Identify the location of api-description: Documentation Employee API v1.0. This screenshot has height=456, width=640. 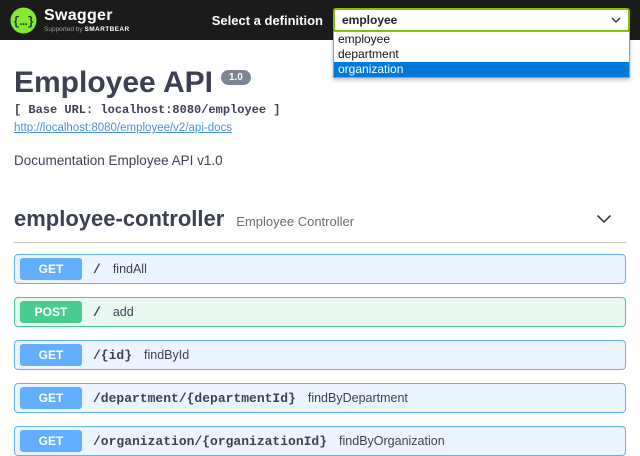
(118, 160).